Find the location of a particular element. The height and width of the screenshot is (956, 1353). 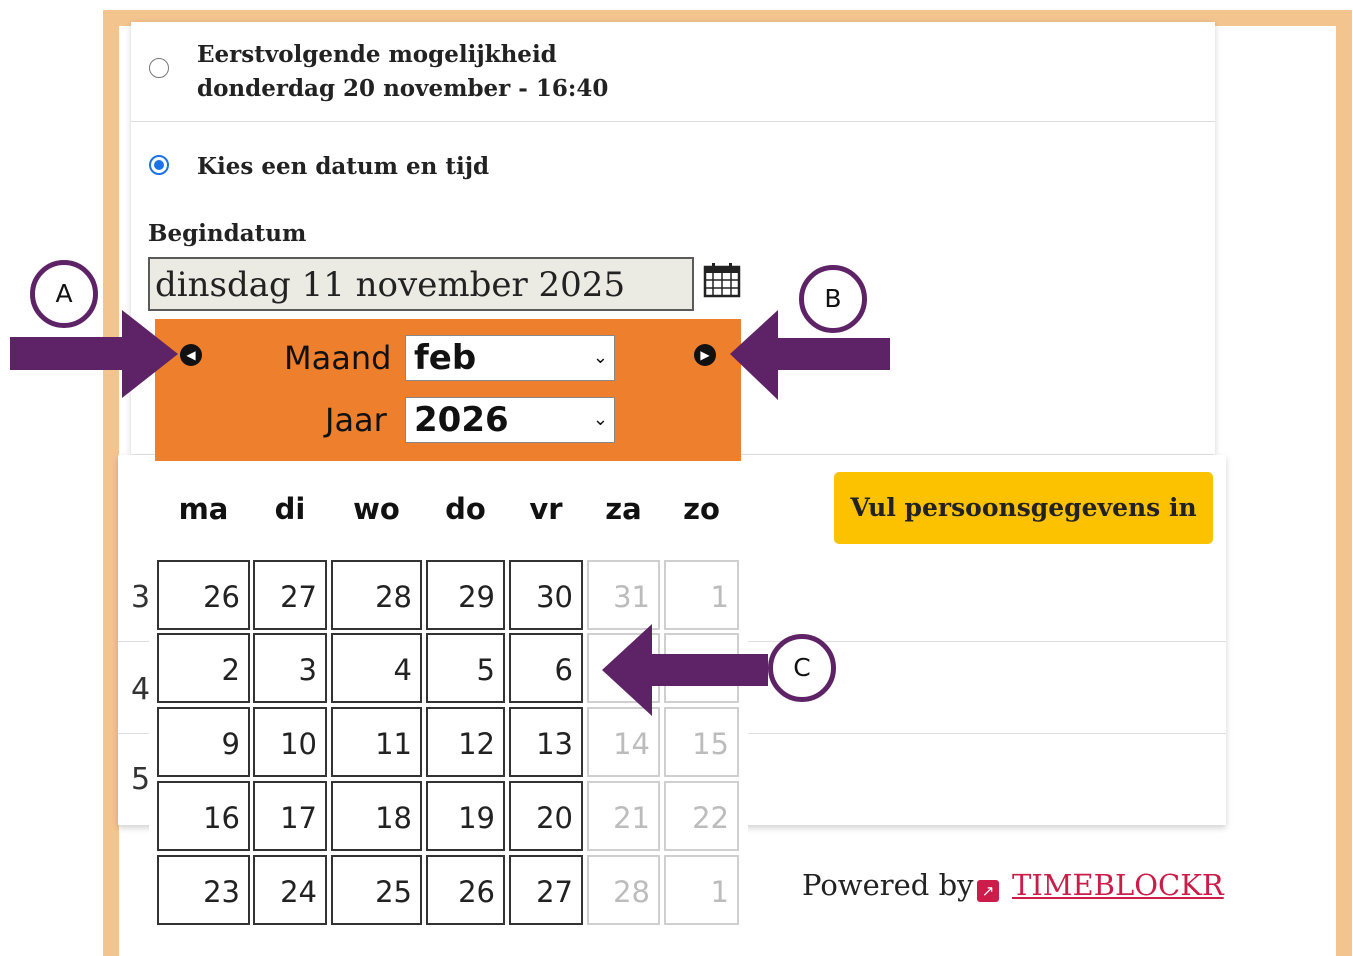

arrow-a is located at coordinates (94, 354).